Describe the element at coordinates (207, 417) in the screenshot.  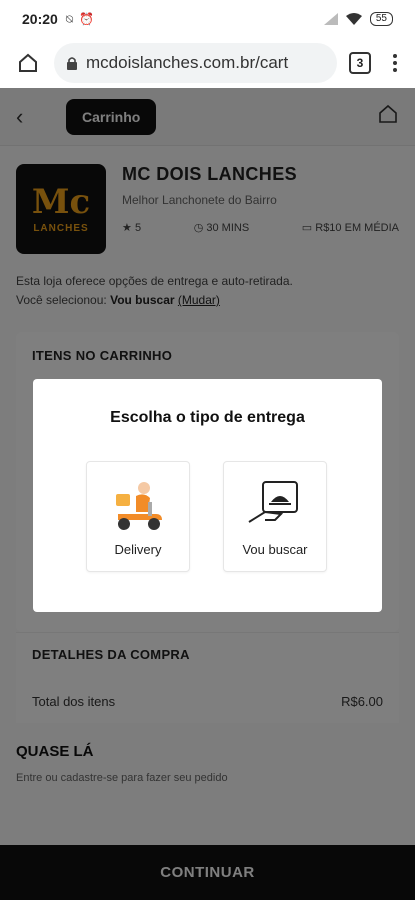
I see `modal-title: Escolha o tipo de entrega` at that location.